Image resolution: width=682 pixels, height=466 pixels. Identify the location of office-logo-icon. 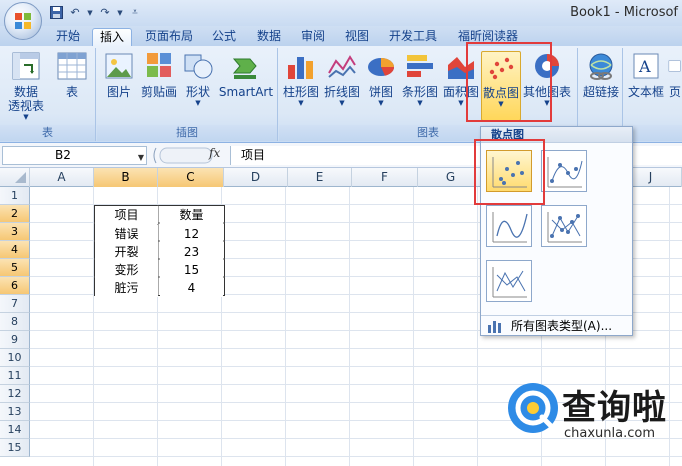
(23, 21).